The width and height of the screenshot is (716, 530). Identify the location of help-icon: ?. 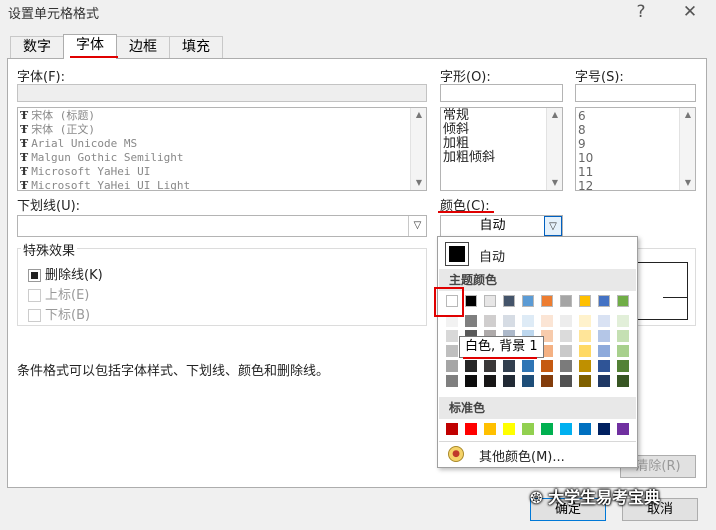
(641, 12).